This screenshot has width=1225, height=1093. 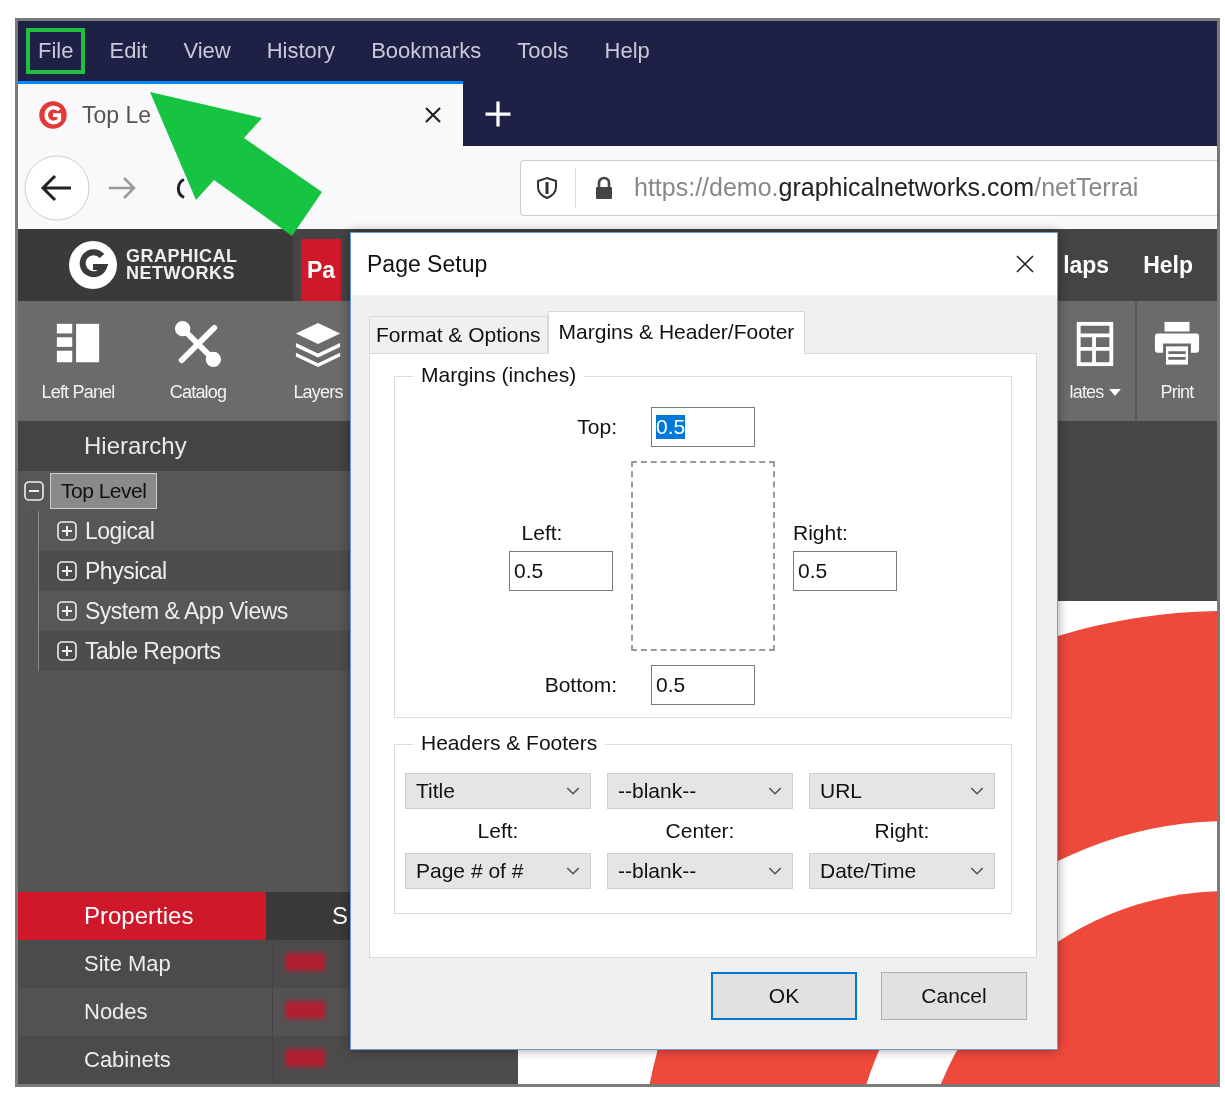 What do you see at coordinates (954, 996) in the screenshot?
I see `dialog-button: Cancel` at bounding box center [954, 996].